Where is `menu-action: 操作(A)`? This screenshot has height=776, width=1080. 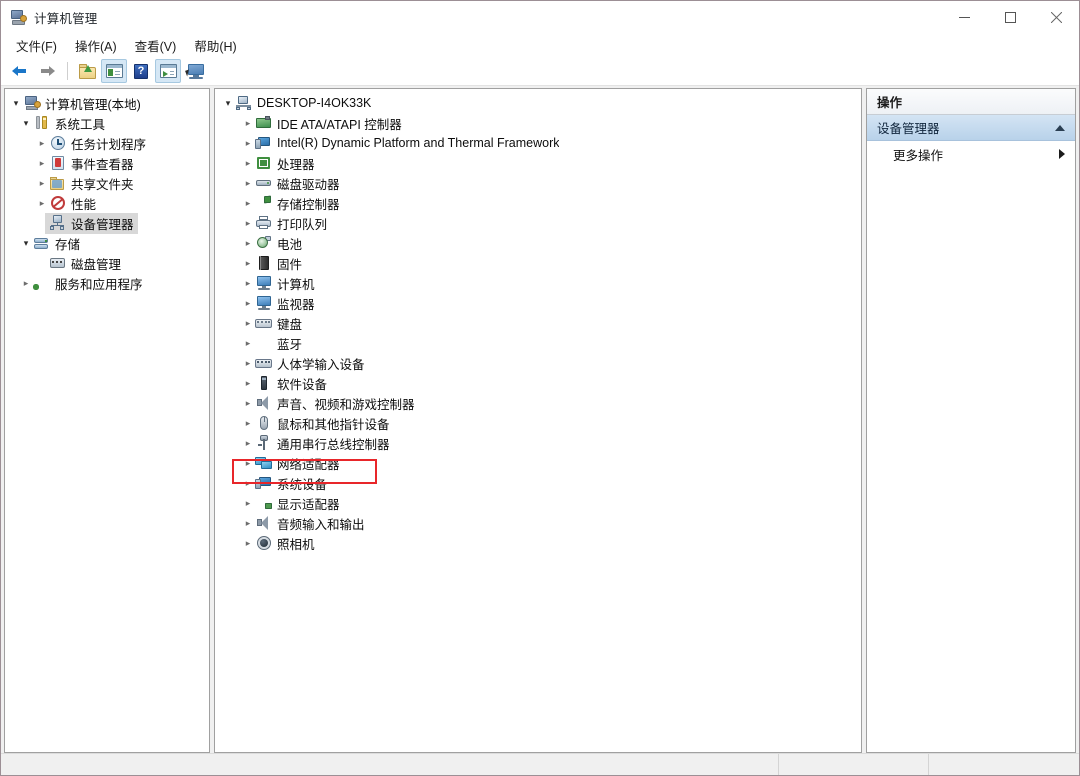
menu-action: 操作(A) is located at coordinates (96, 45).